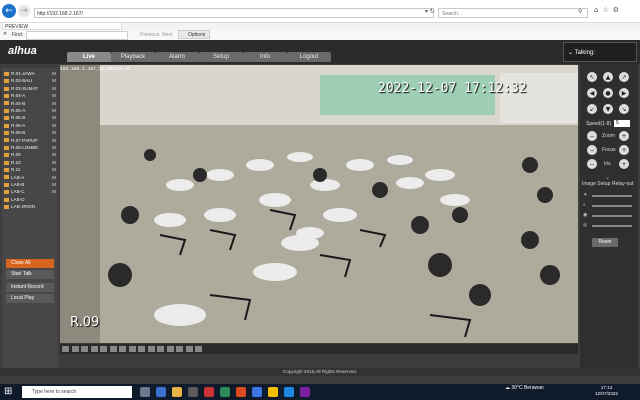 The image size is (640, 400). I want to click on camera-list-item: LAB-B M, so click(30, 184).